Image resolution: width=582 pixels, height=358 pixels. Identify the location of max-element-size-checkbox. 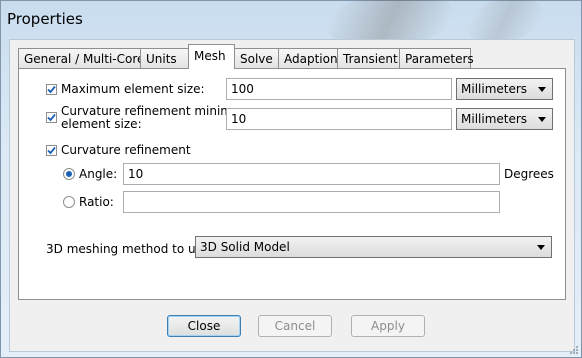
(51, 89).